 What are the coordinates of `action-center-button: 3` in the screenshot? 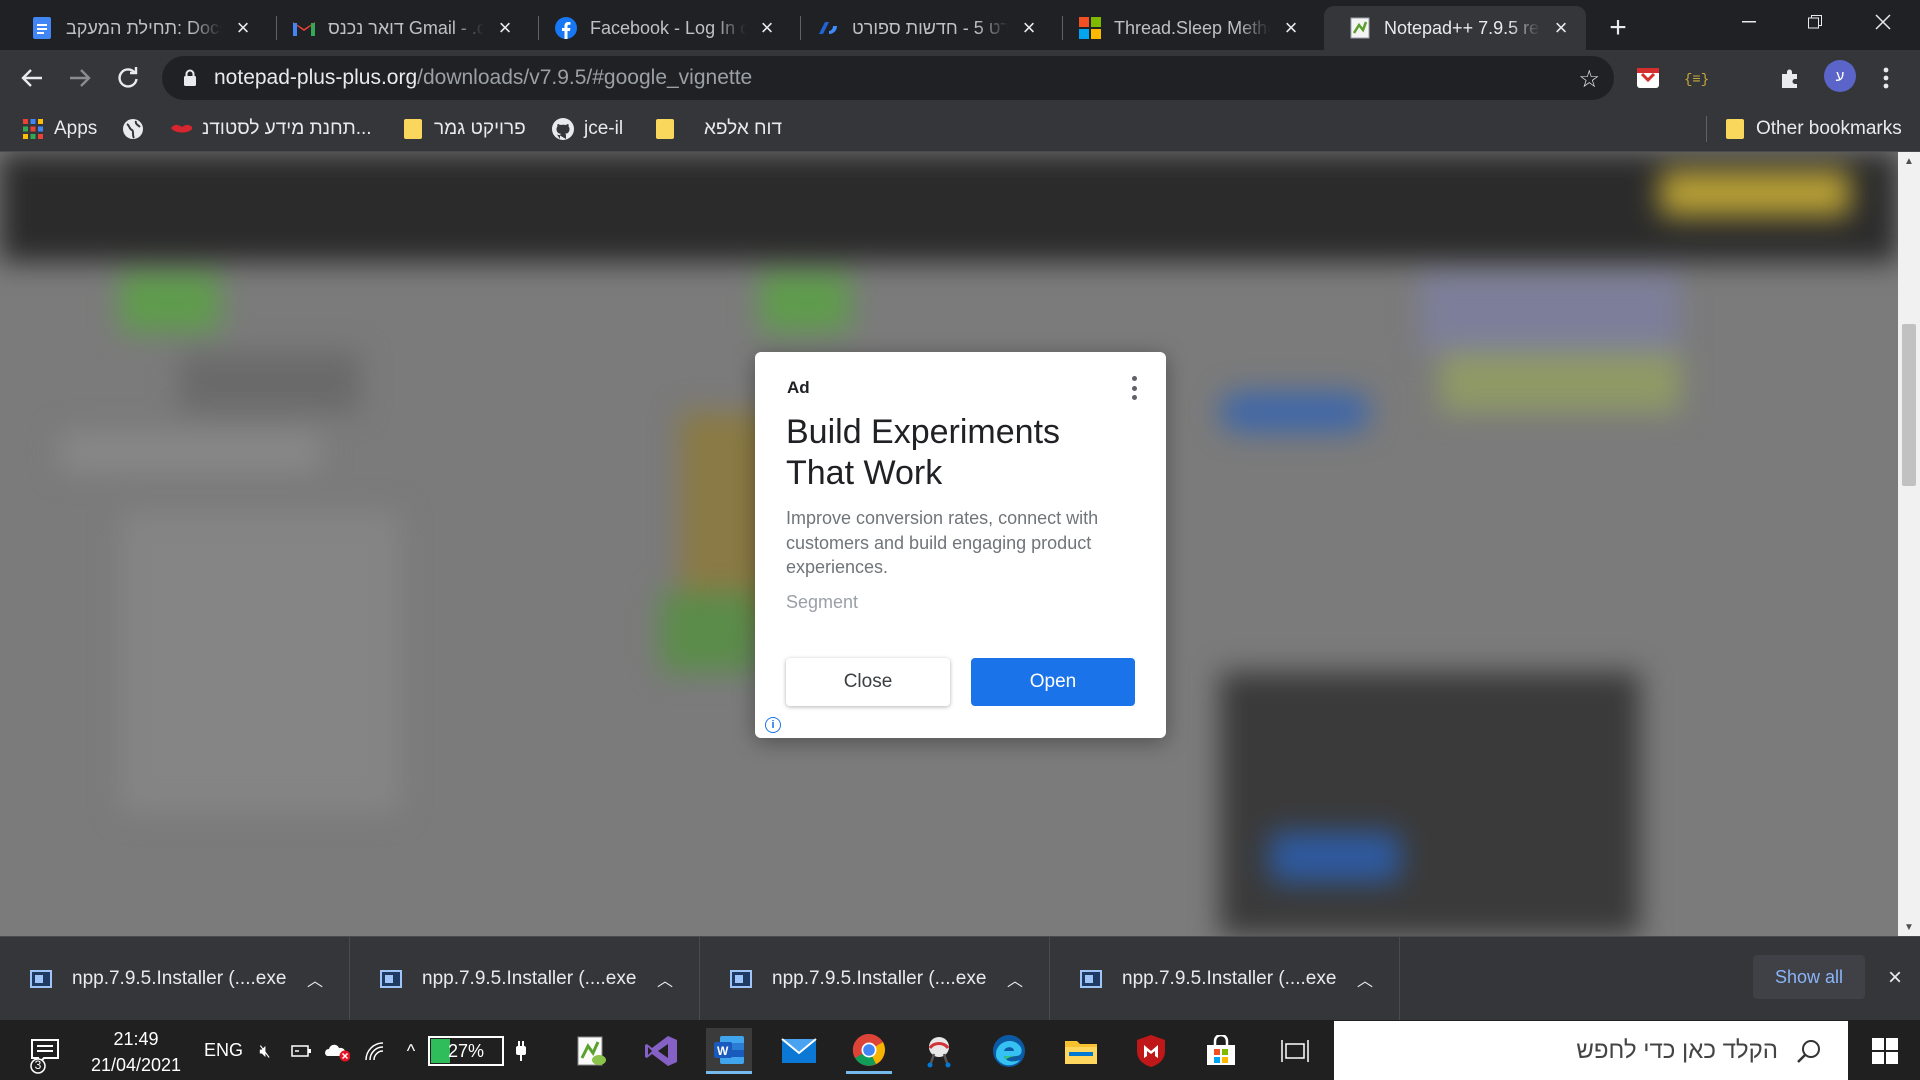 It's located at (47, 1055).